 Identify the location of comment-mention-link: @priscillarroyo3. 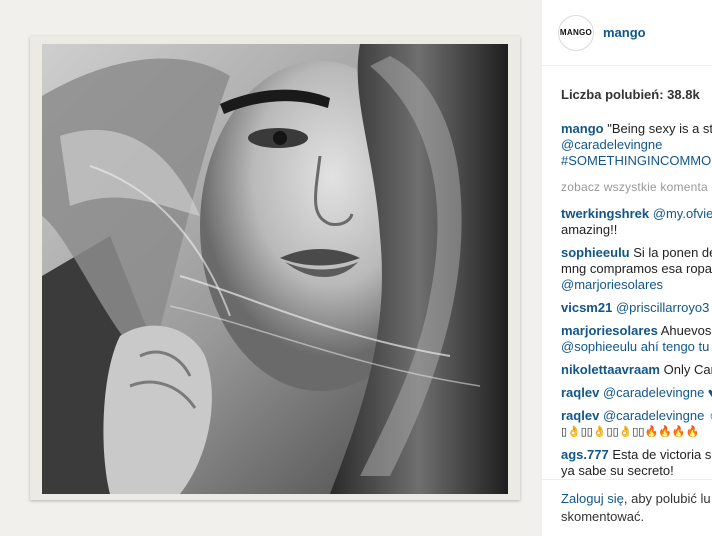
(662, 307).